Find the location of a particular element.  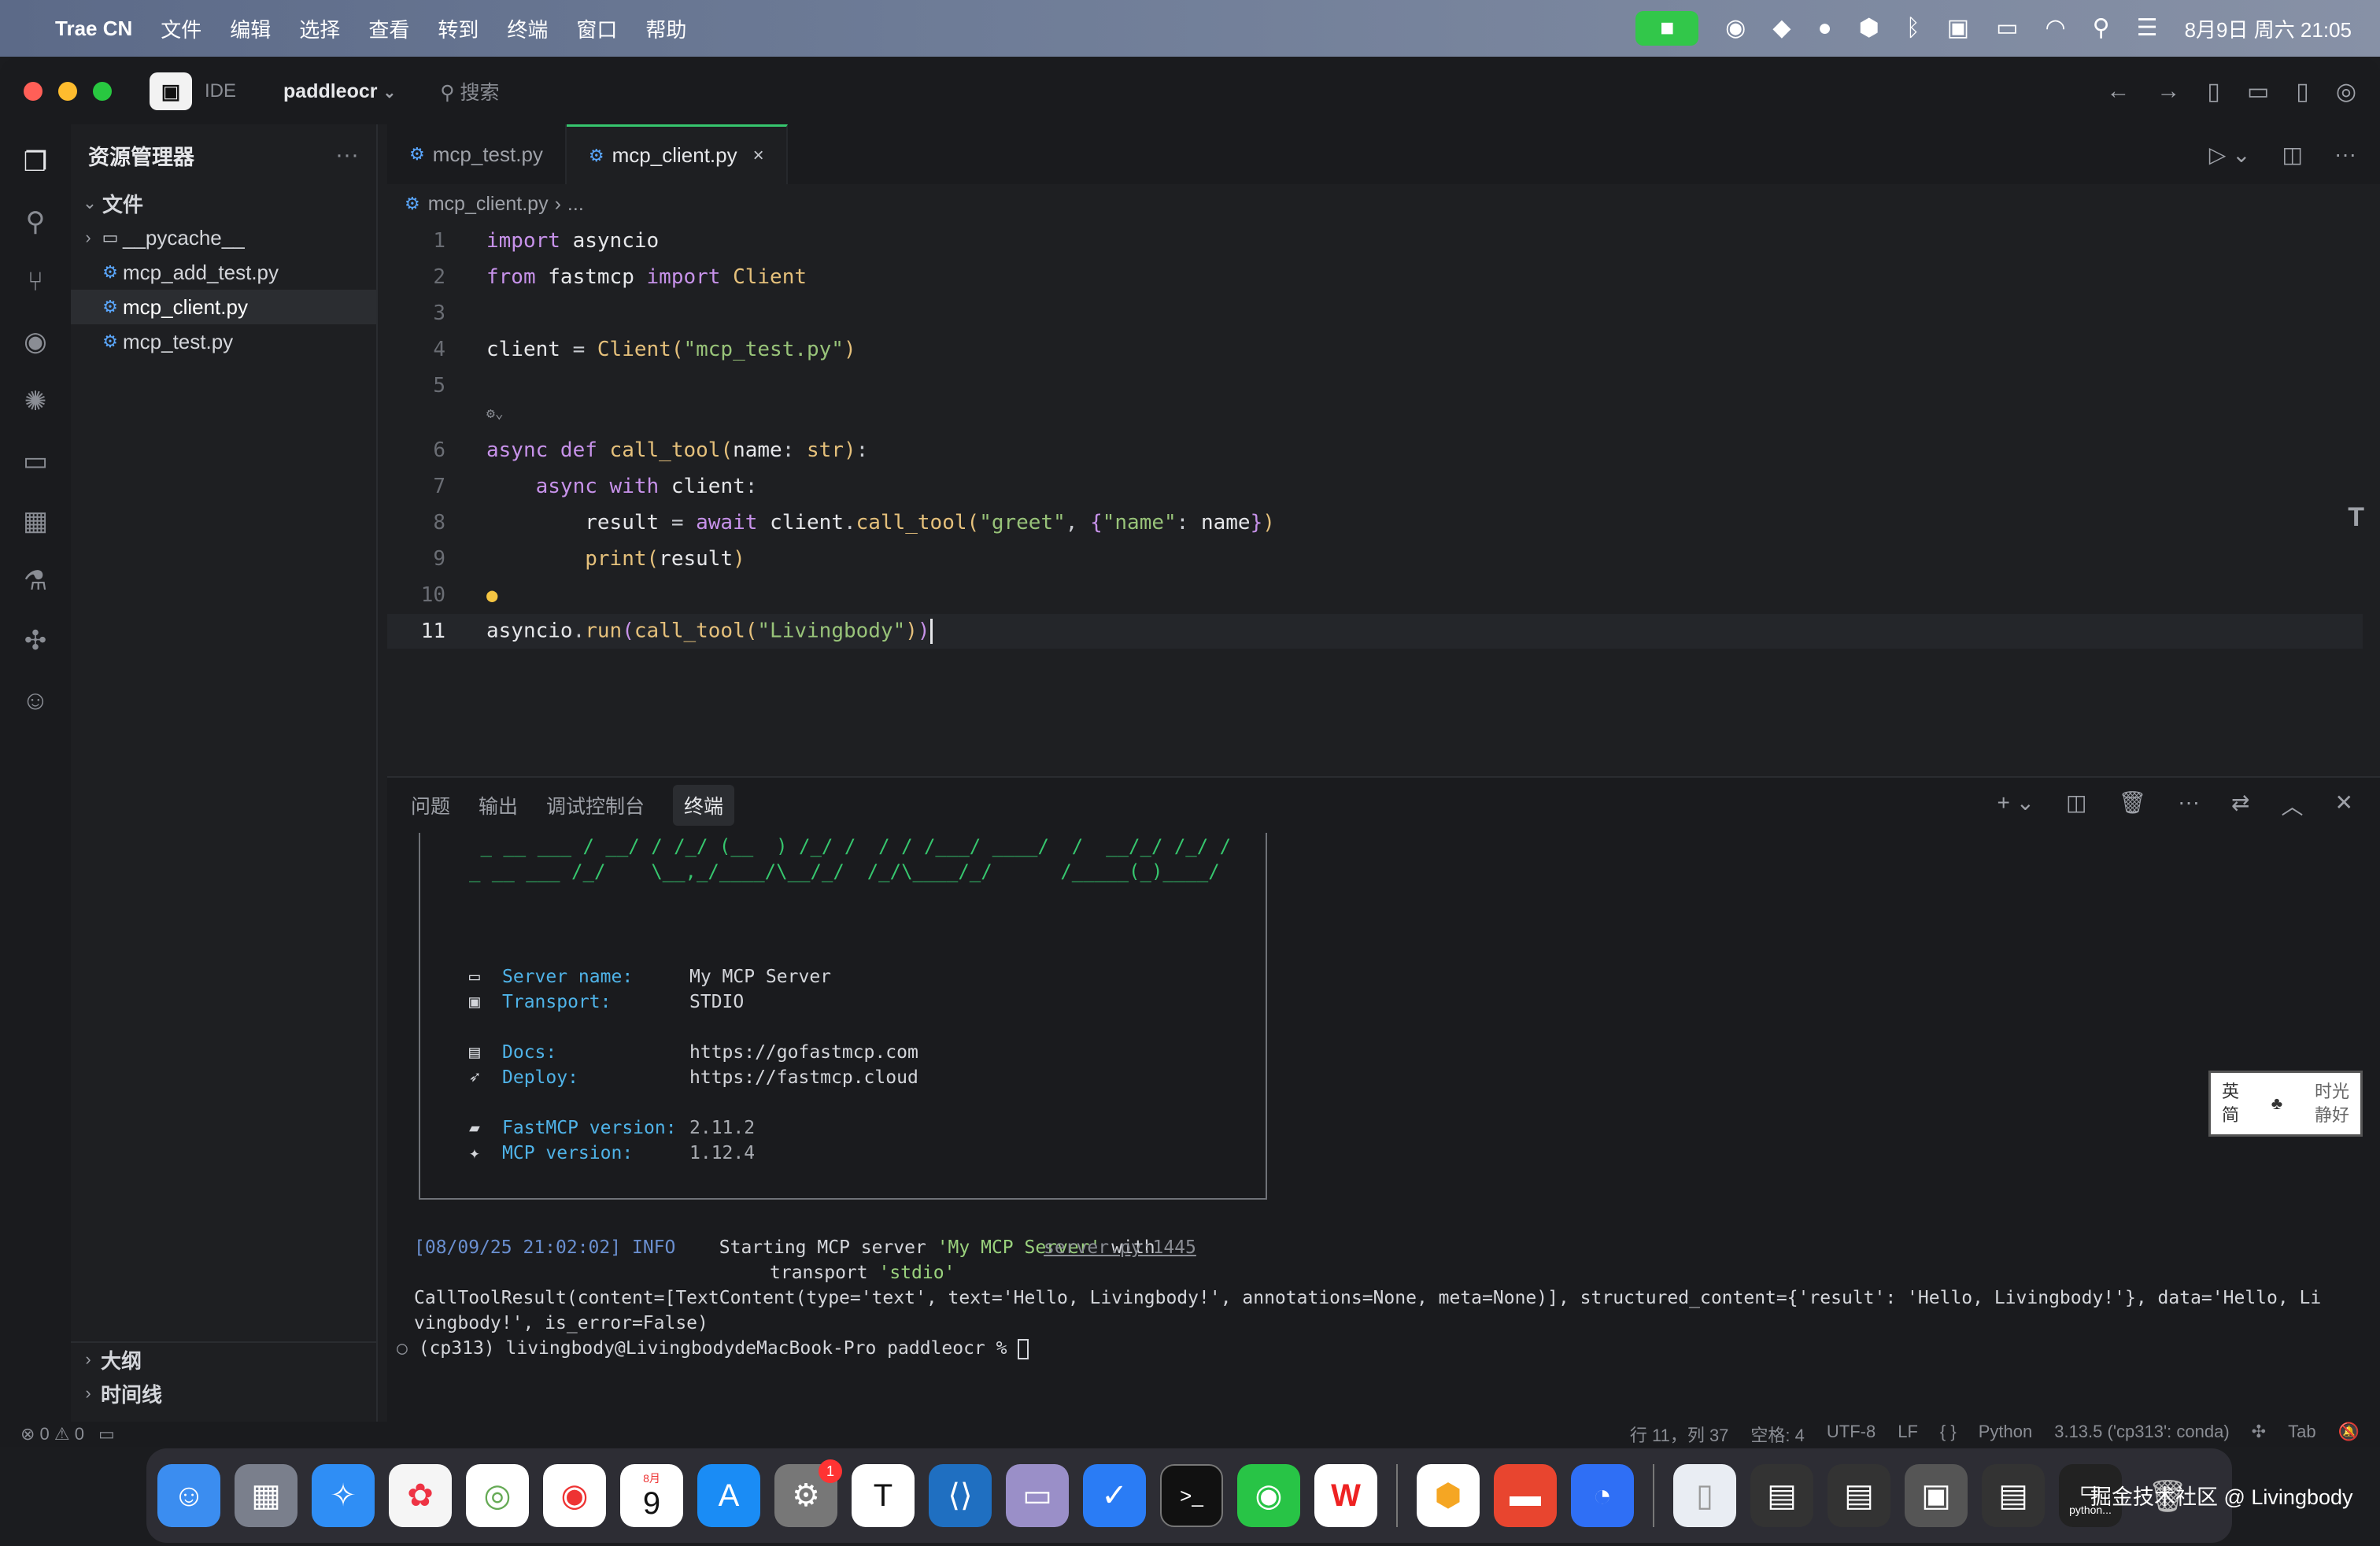

tab-debug-console: 调试控制台 is located at coordinates (595, 805).